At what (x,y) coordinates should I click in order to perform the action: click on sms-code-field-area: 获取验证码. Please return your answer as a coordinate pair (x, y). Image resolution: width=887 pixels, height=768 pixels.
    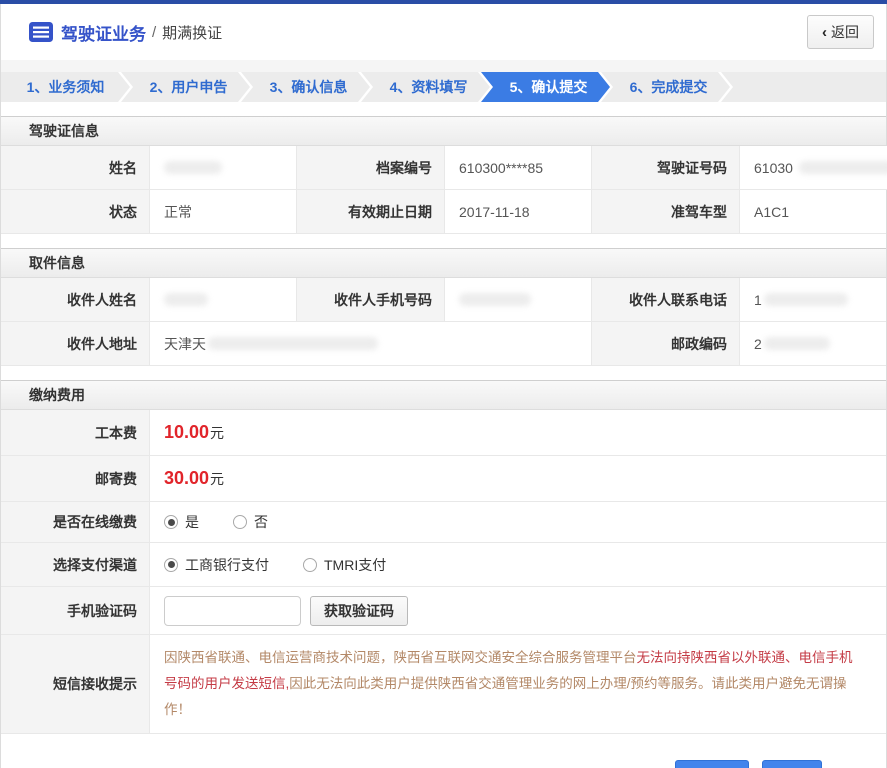
    Looking at the image, I should click on (517, 611).